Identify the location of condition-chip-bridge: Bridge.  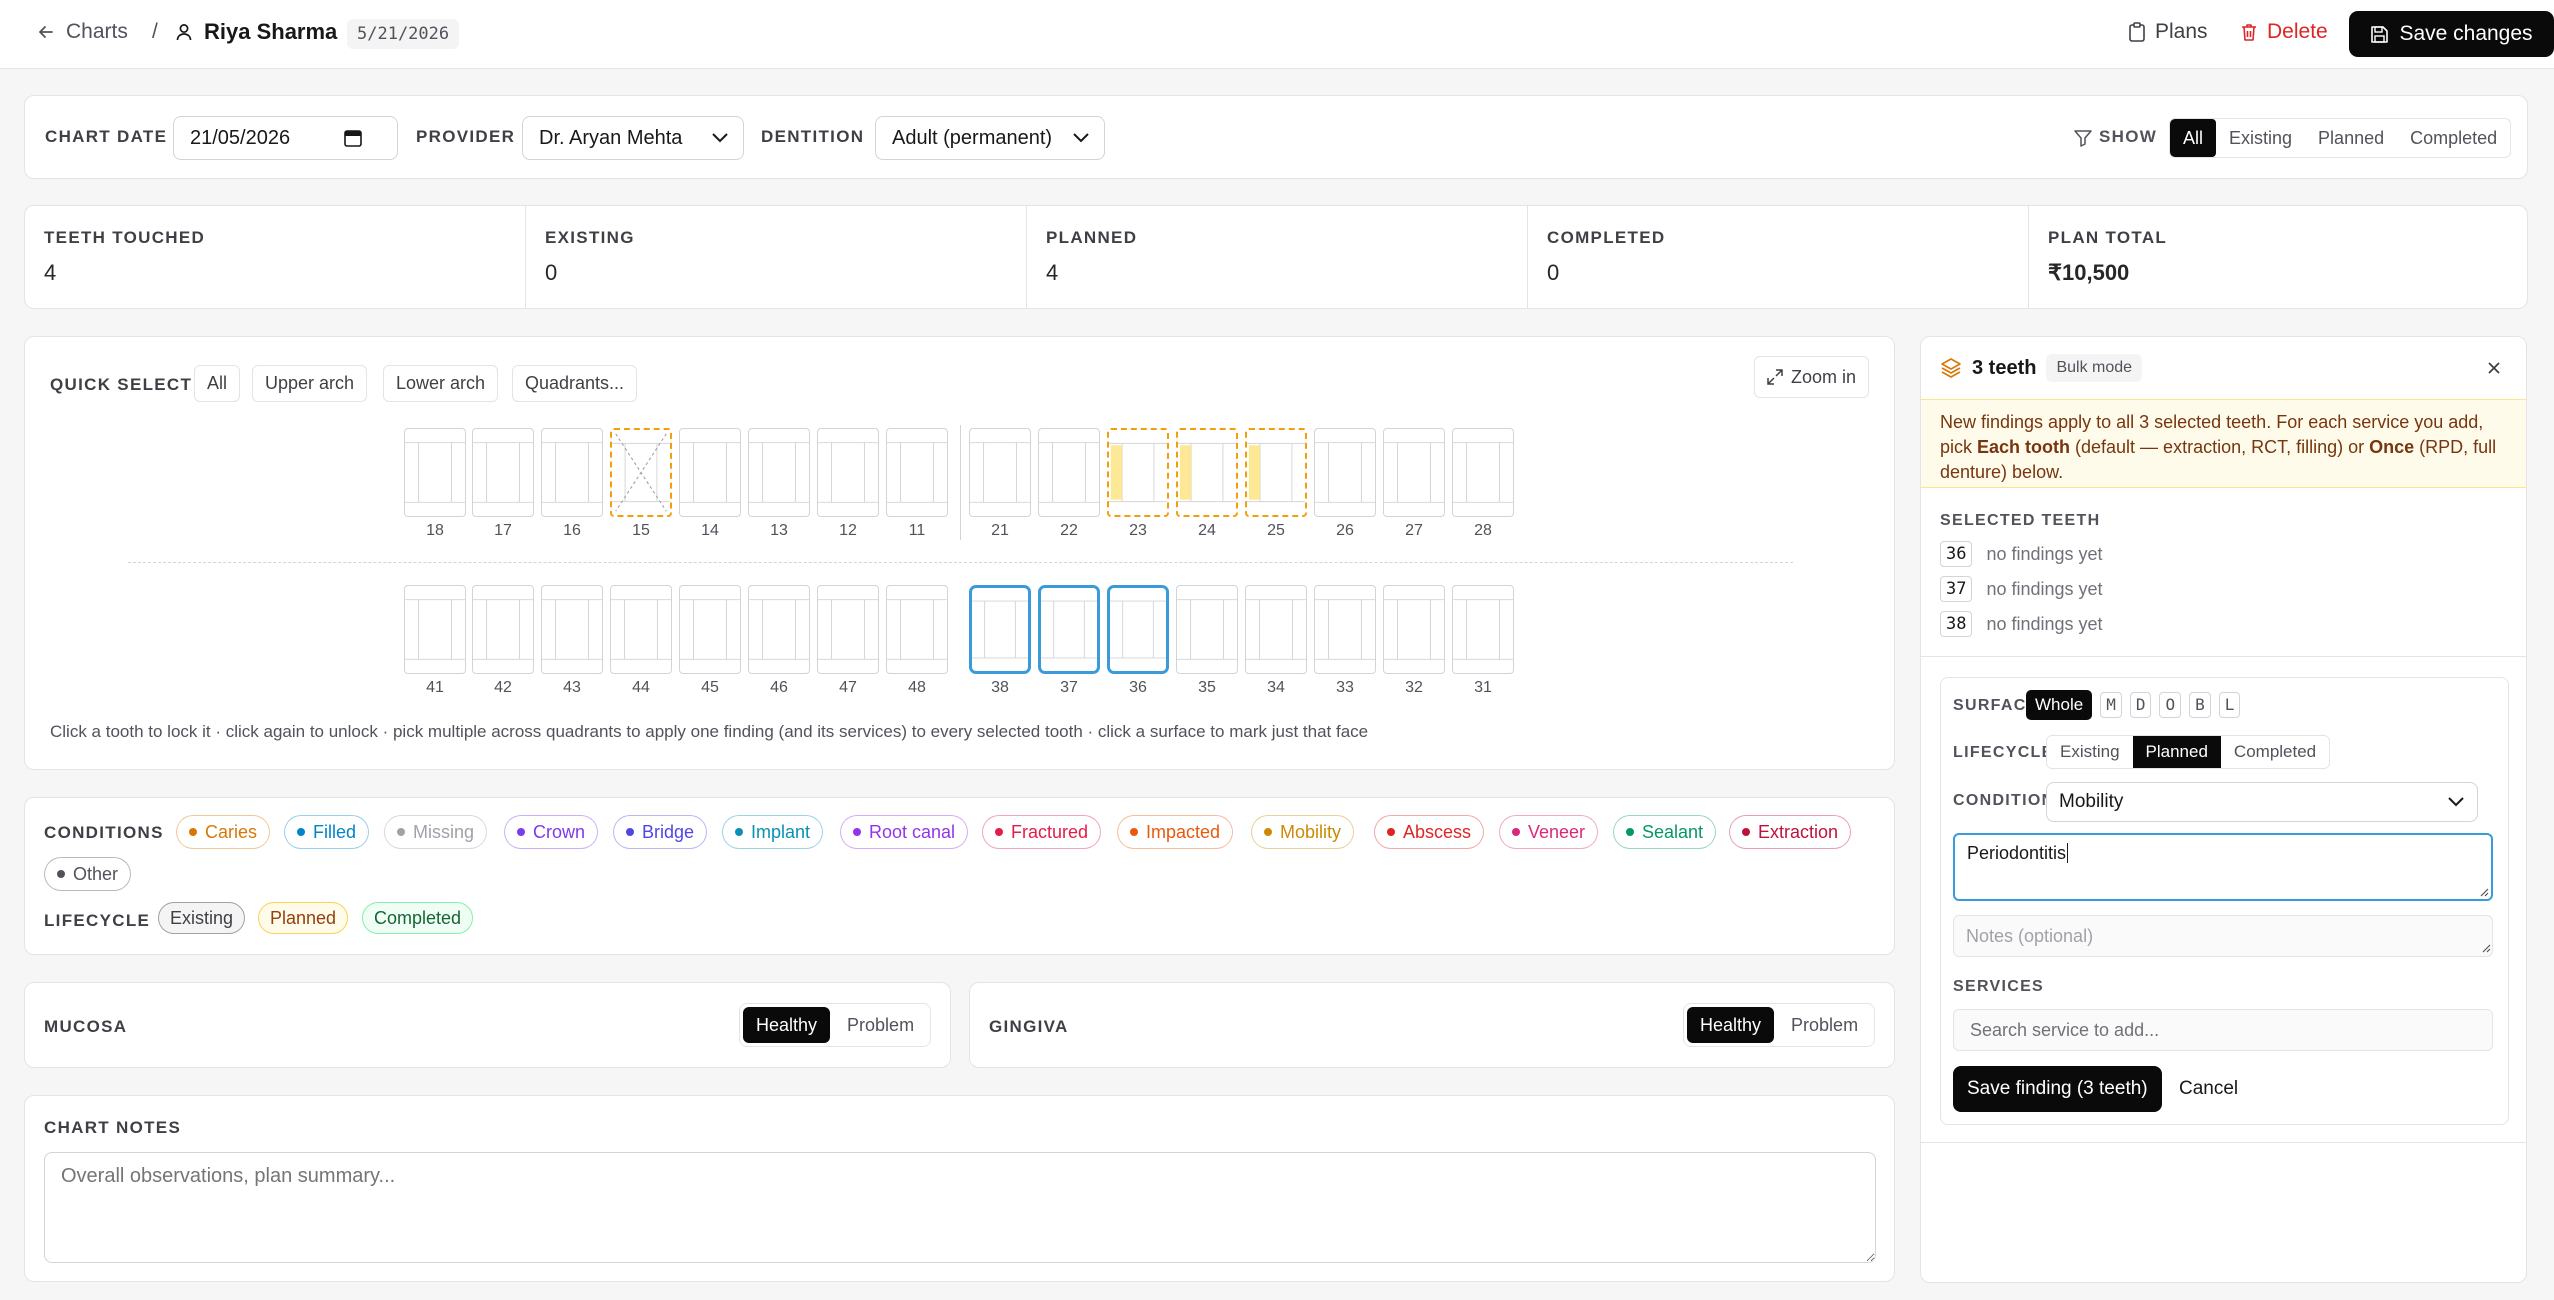
(660, 832).